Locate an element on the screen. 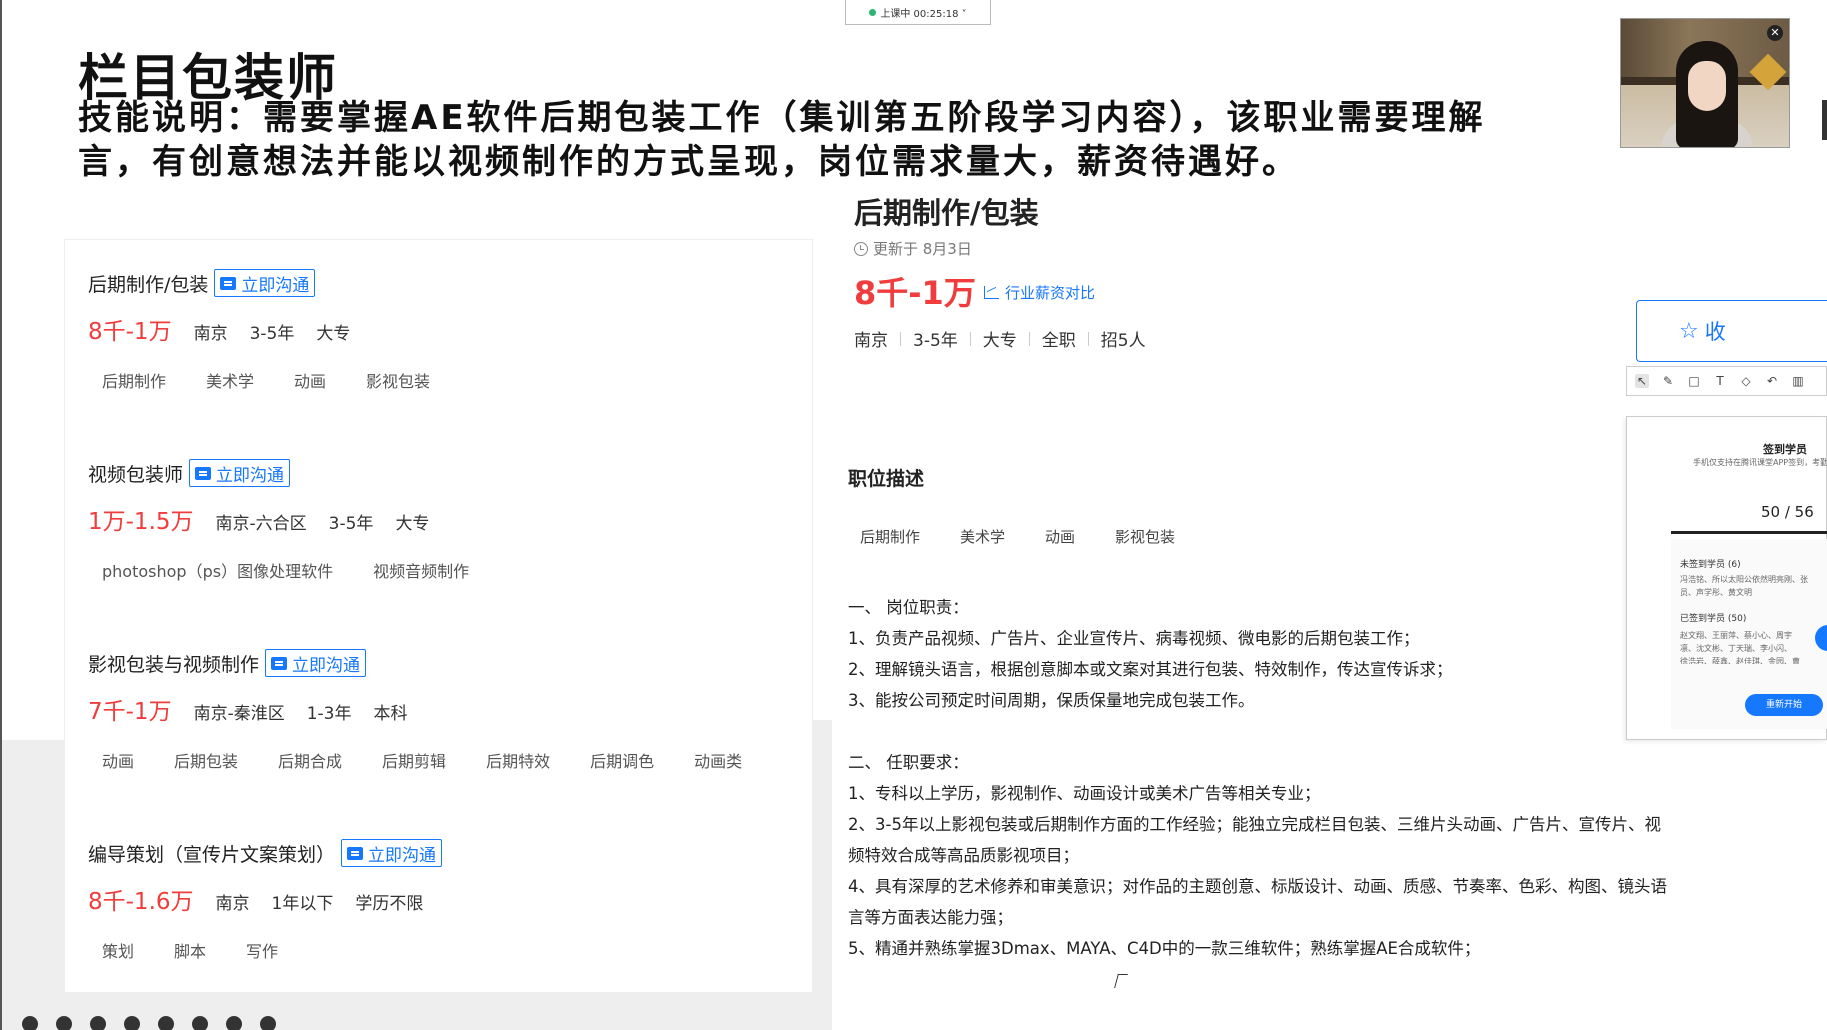 This screenshot has height=1030, width=1827. restart-button: 重新开始 is located at coordinates (1784, 705).